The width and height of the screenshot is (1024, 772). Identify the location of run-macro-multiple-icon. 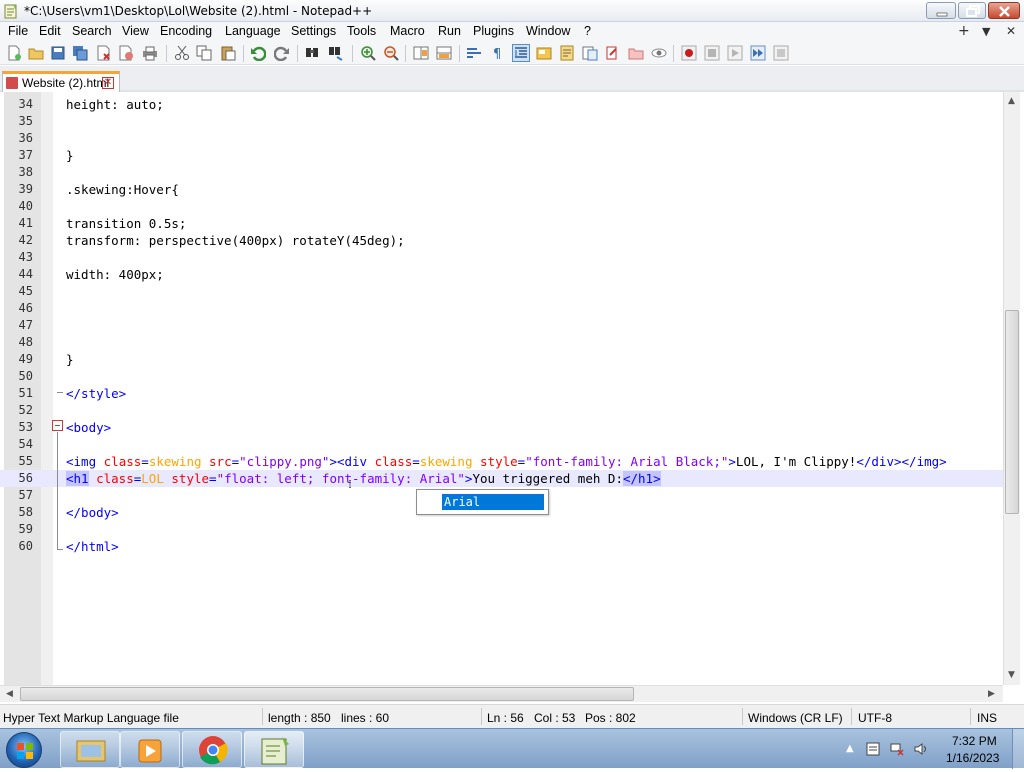
(758, 53).